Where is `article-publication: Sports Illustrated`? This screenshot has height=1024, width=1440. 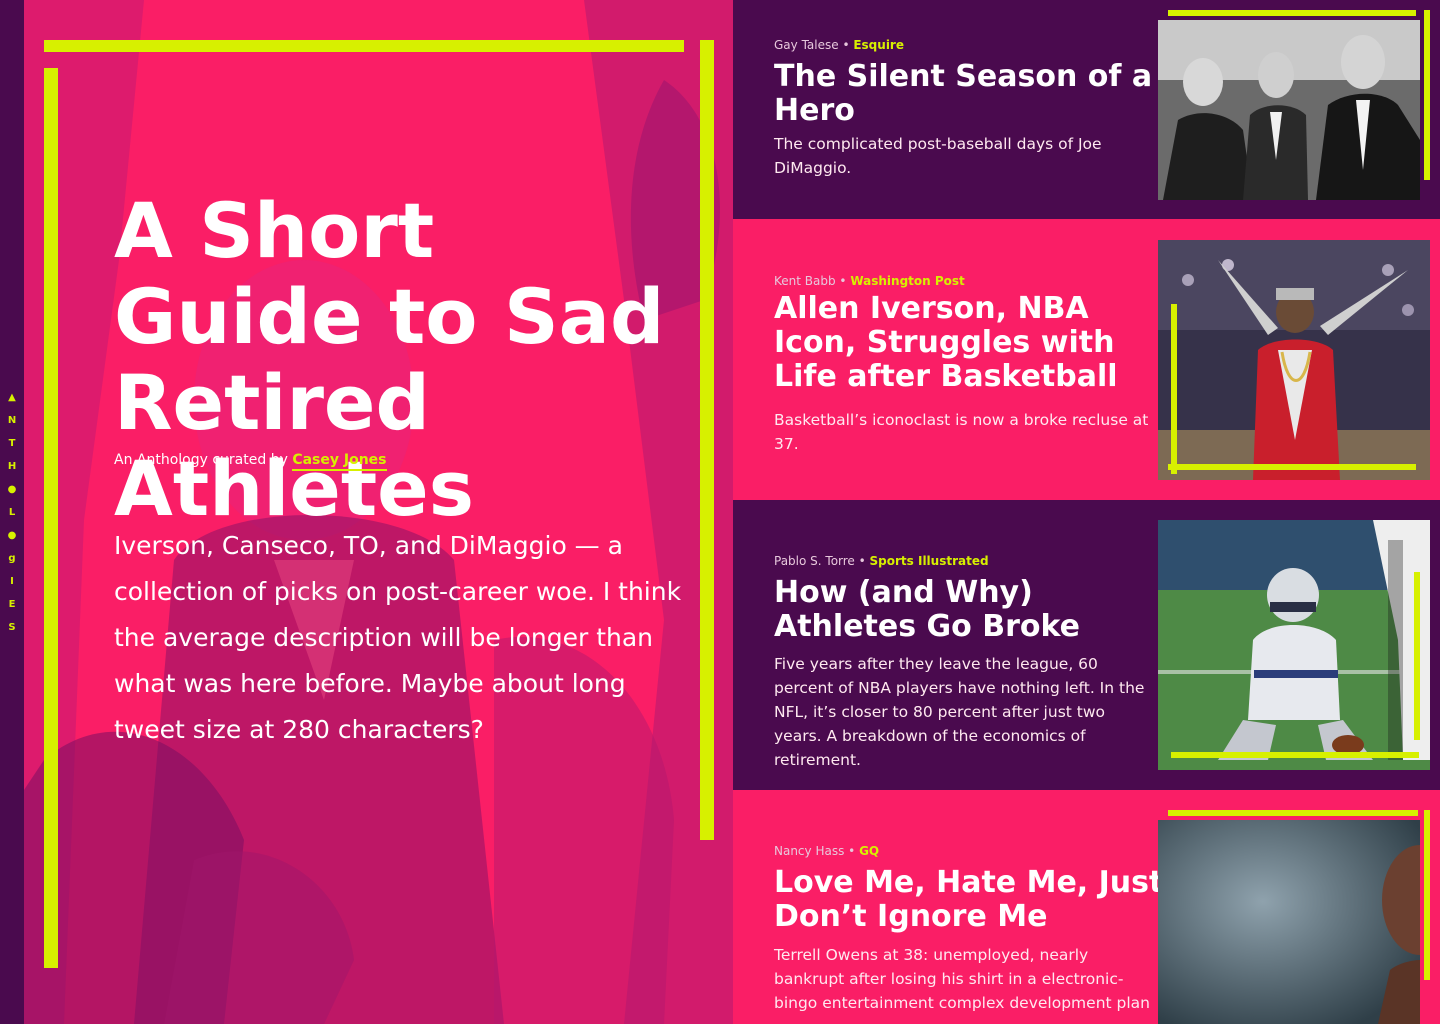
article-publication: Sports Illustrated is located at coordinates (929, 561).